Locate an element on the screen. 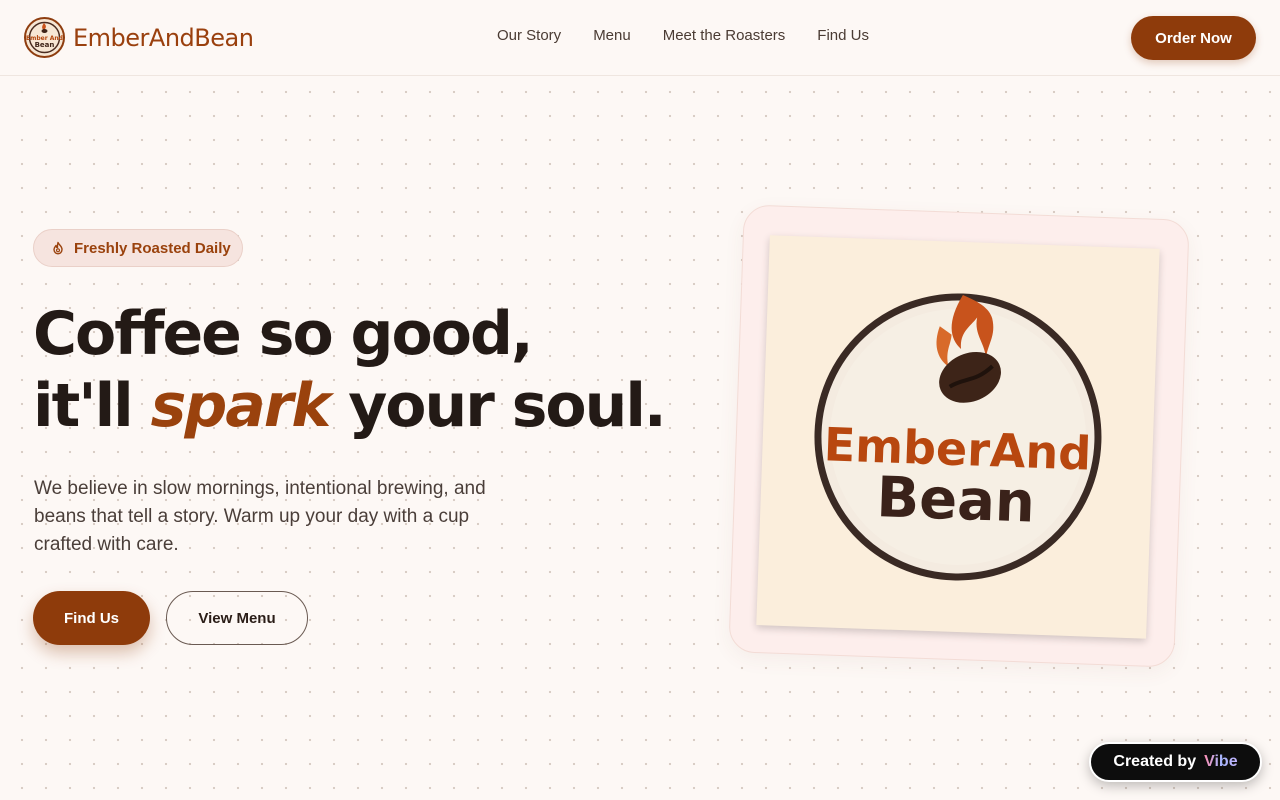 The image size is (1280, 800). nav-link-menu: Menu is located at coordinates (612, 35).